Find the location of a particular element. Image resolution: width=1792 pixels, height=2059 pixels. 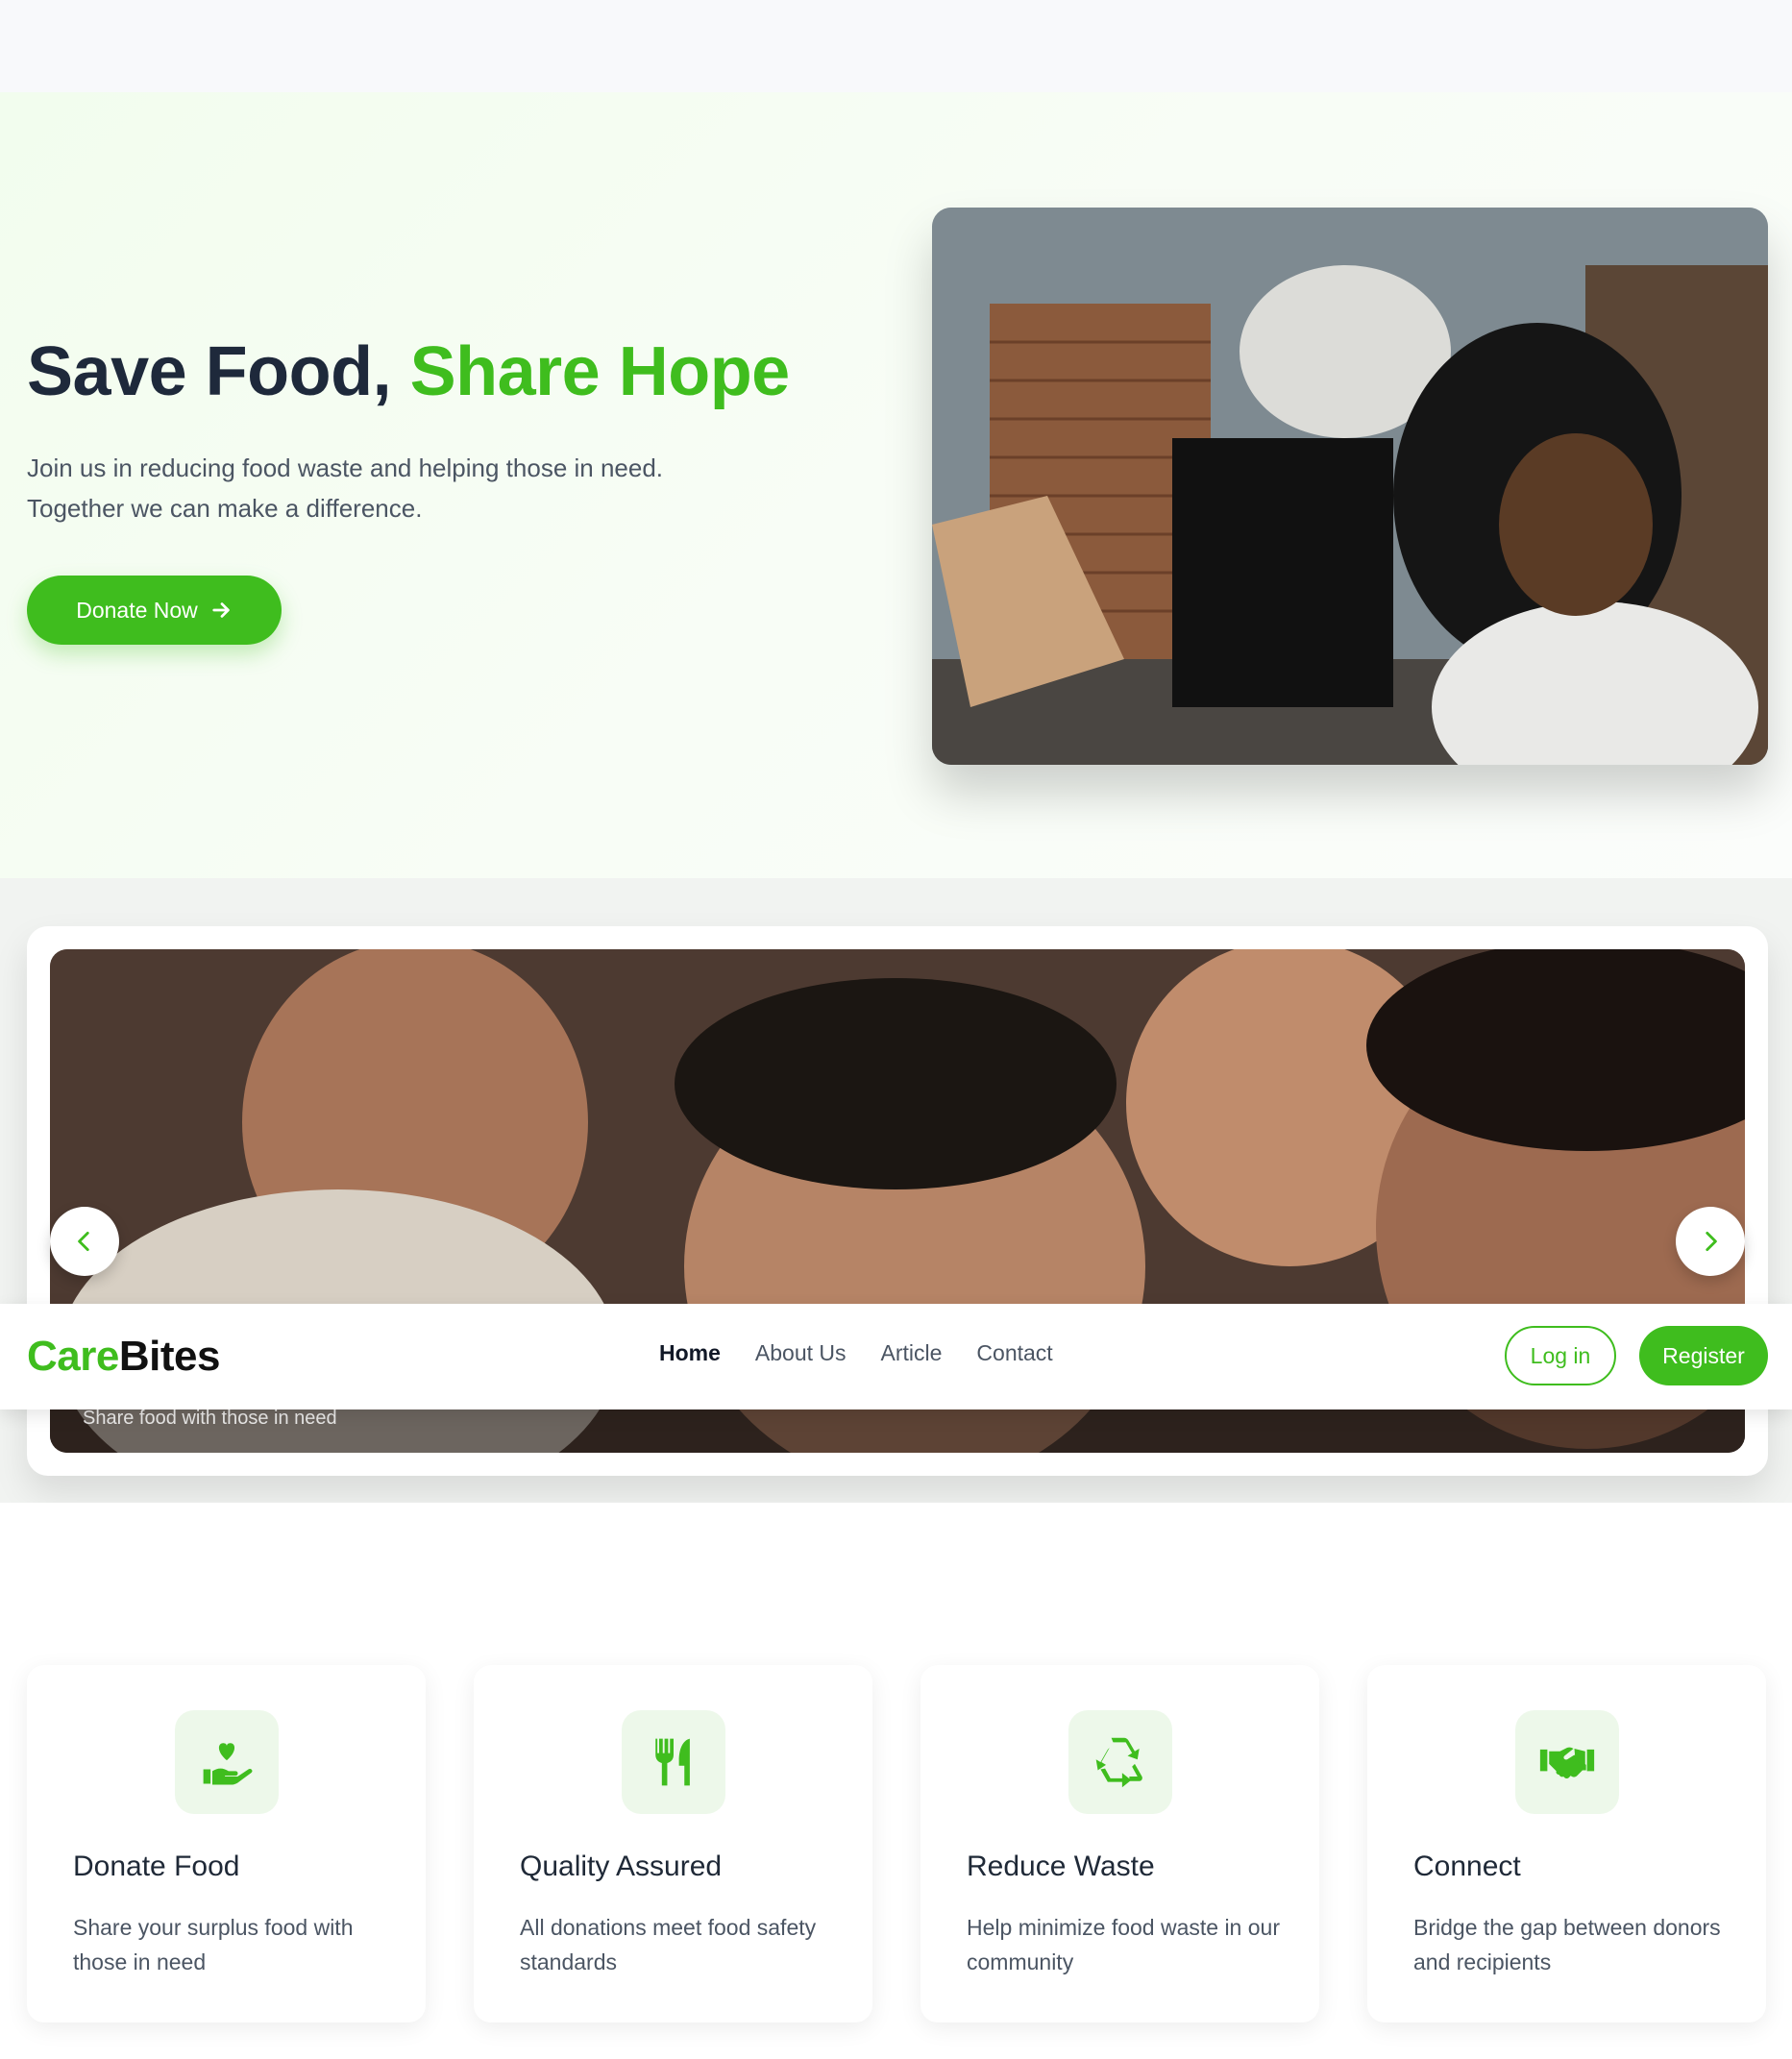

chevron-right-icon is located at coordinates (1711, 1241).